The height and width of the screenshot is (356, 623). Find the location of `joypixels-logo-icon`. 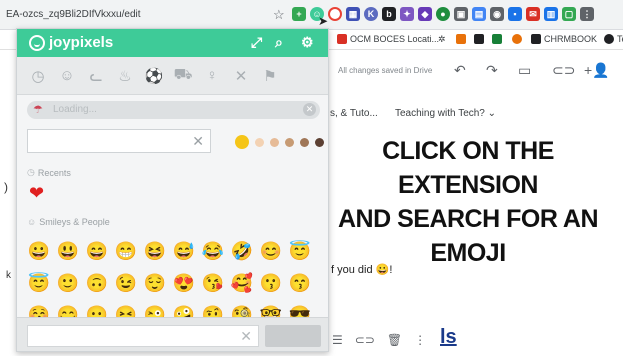

joypixels-logo-icon is located at coordinates (37, 42).